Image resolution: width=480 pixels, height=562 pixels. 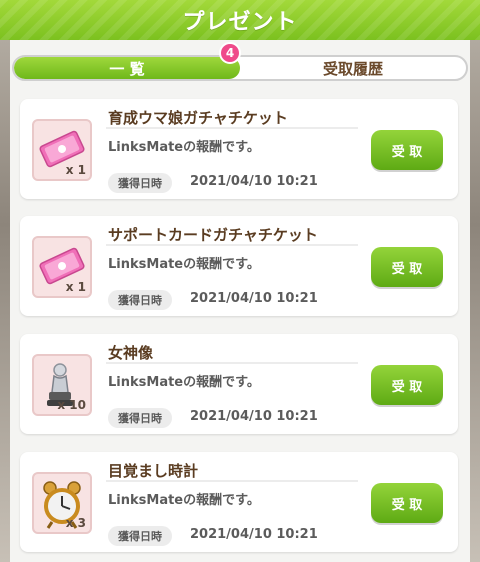 What do you see at coordinates (131, 353) in the screenshot?
I see `item-name: 女神像` at bounding box center [131, 353].